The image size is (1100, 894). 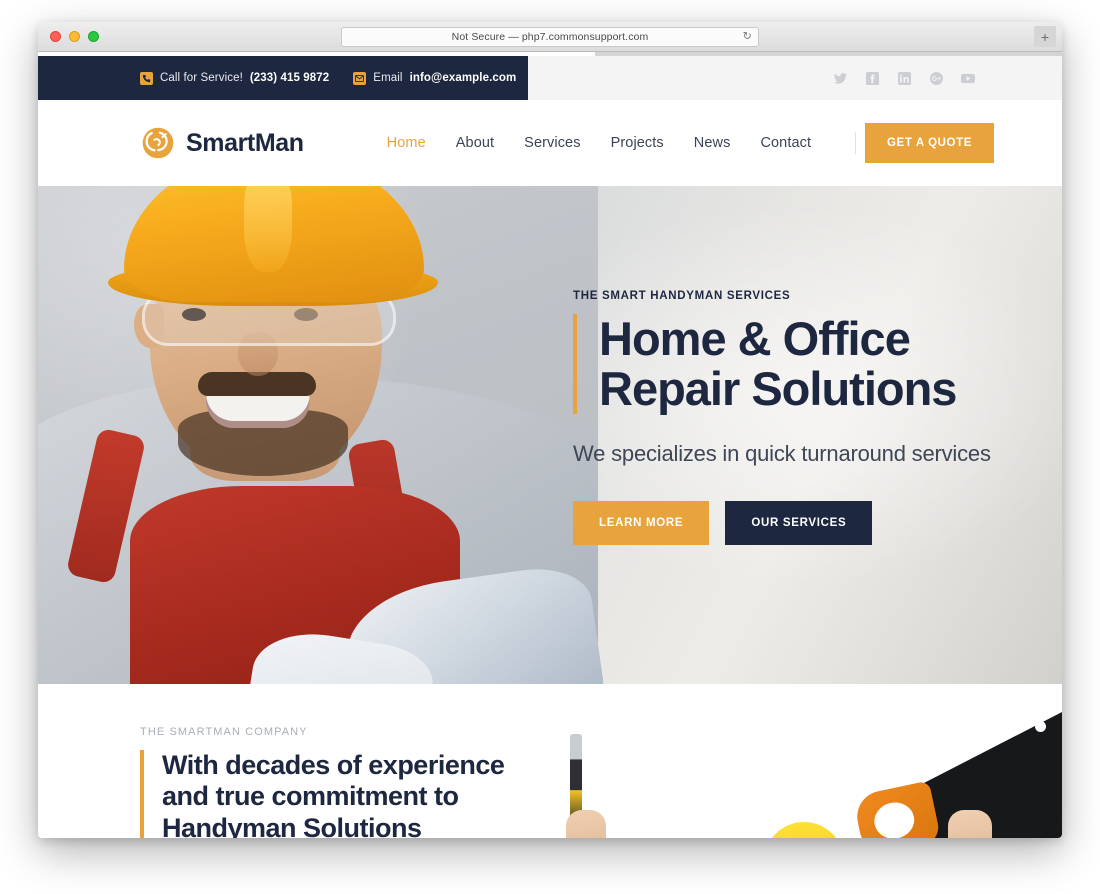 I want to click on email-address: info@example.com, so click(x=463, y=78).